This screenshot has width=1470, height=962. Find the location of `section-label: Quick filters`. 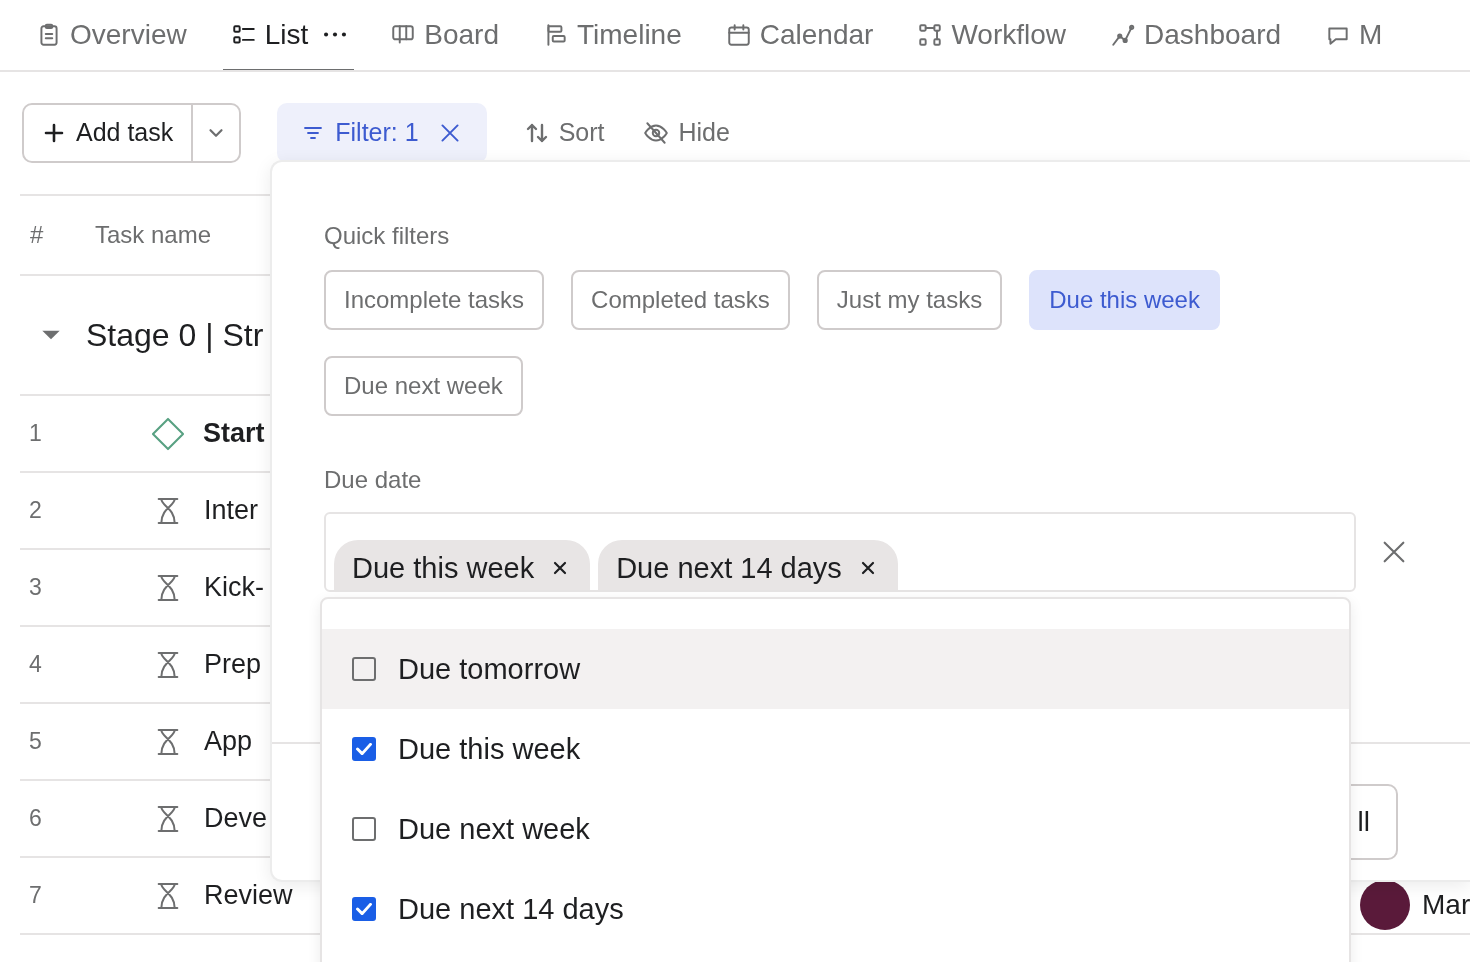

section-label: Quick filters is located at coordinates (387, 236).